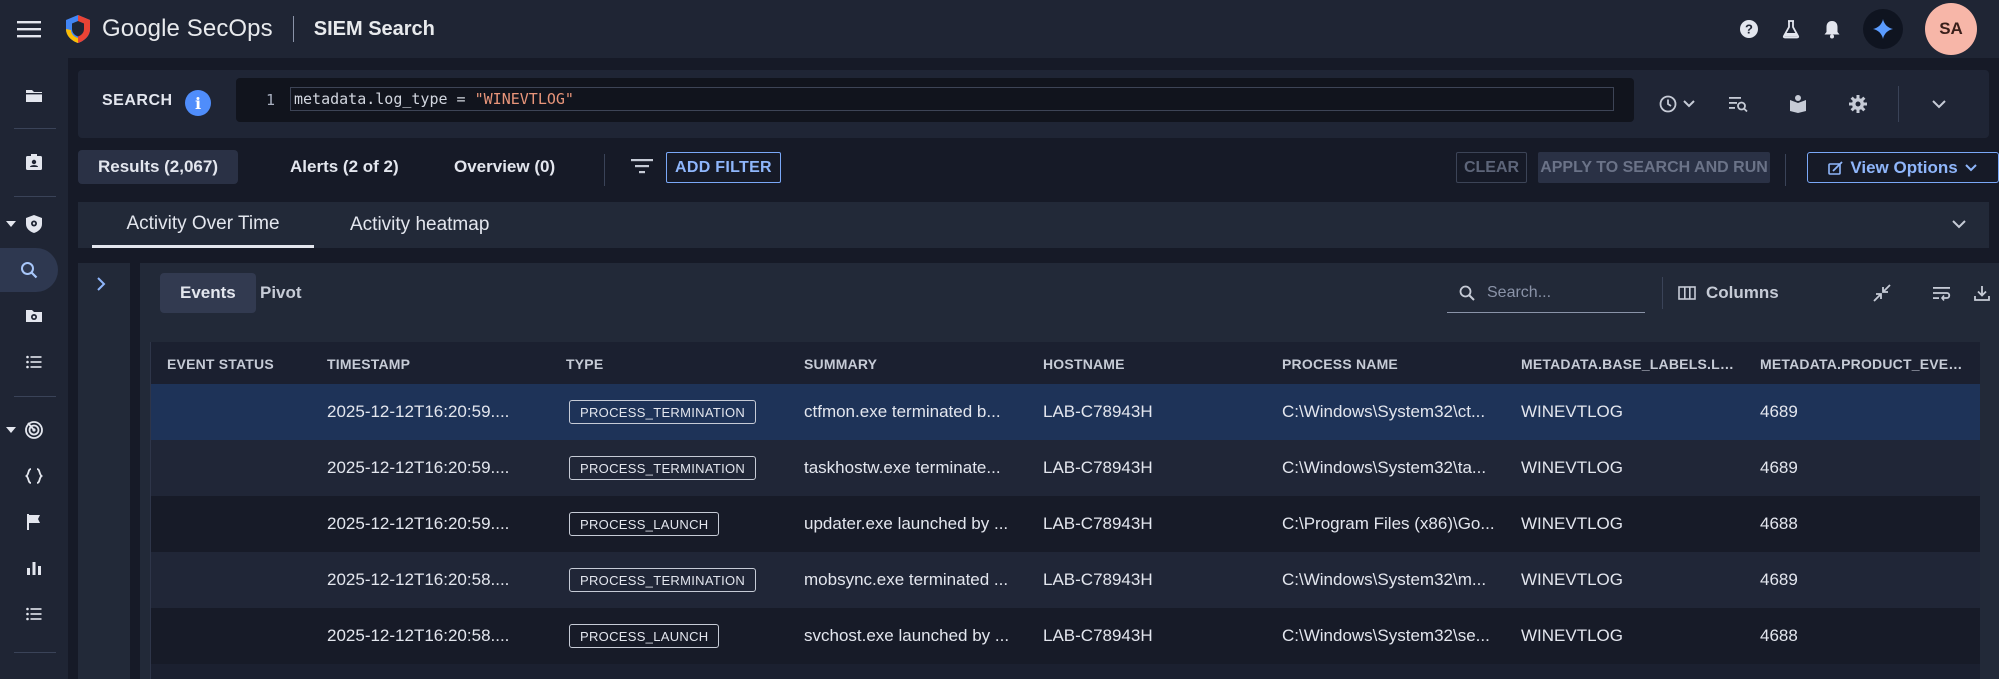  What do you see at coordinates (158, 167) in the screenshot?
I see `tab-results: Results (2,067)` at bounding box center [158, 167].